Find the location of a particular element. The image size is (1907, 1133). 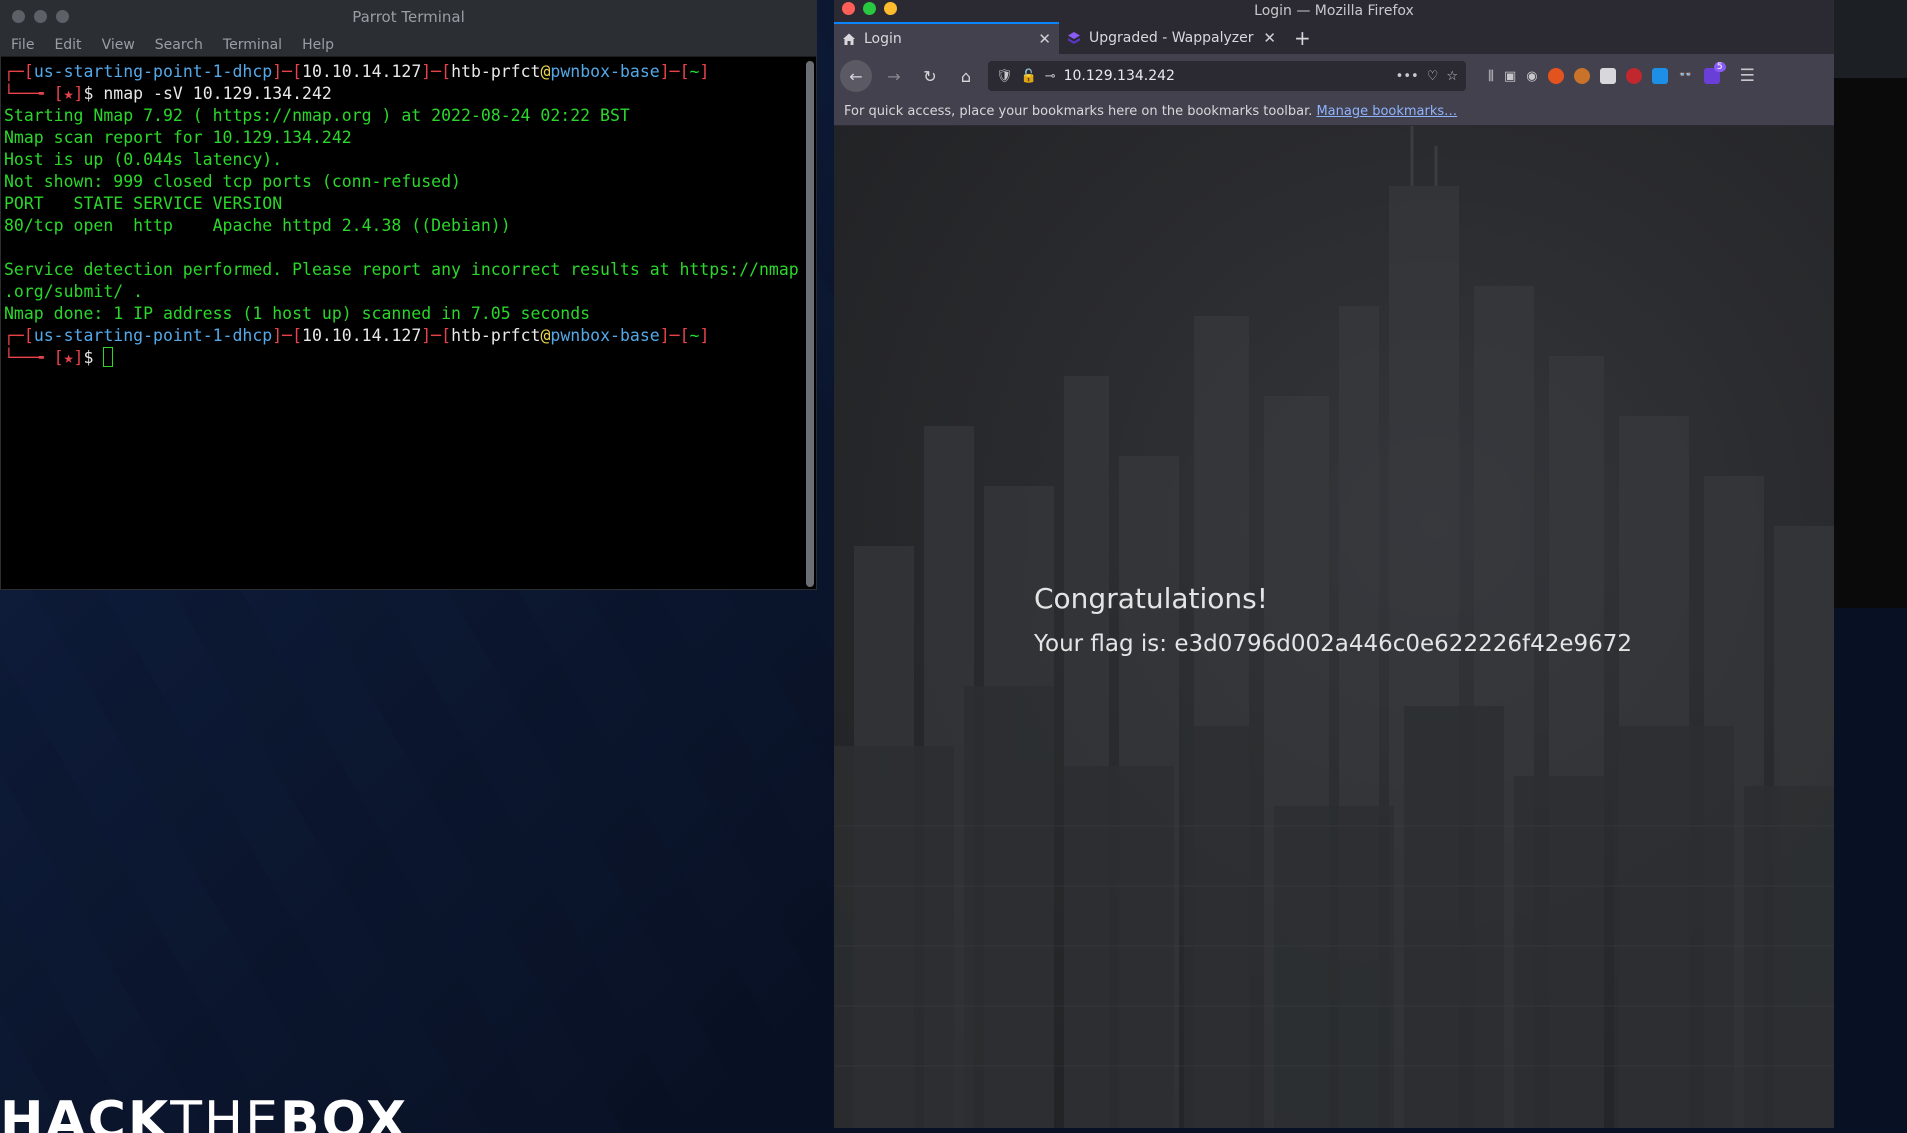

library-icon: ⫼ is located at coordinates (1491, 76).